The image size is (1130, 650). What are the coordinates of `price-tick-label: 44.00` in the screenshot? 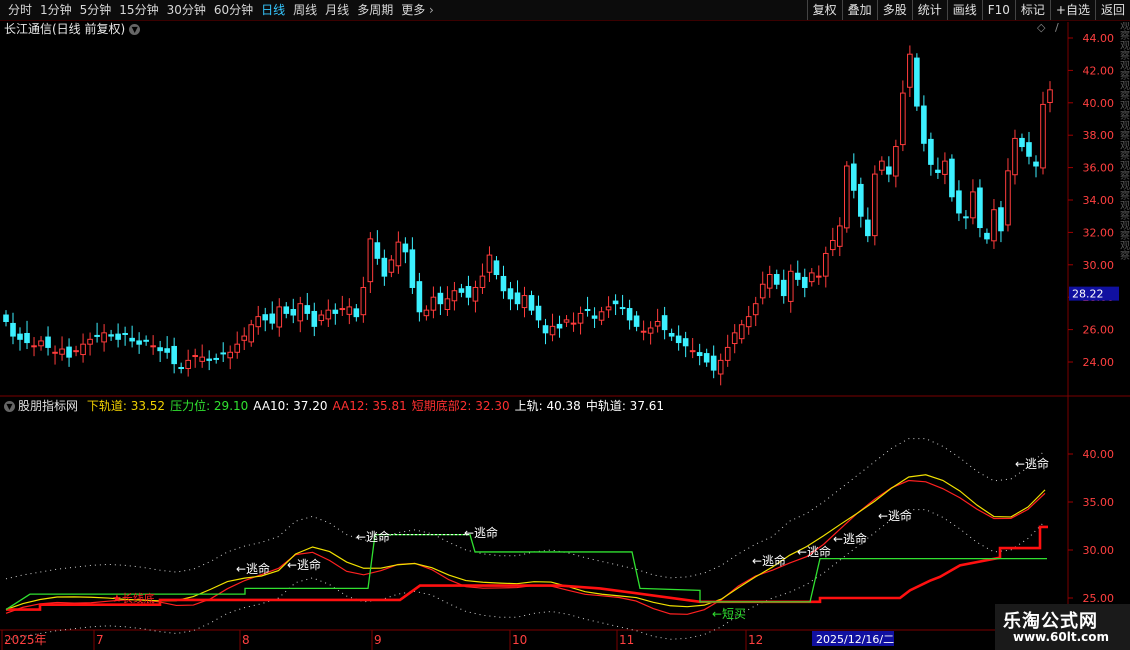 It's located at (1099, 38).